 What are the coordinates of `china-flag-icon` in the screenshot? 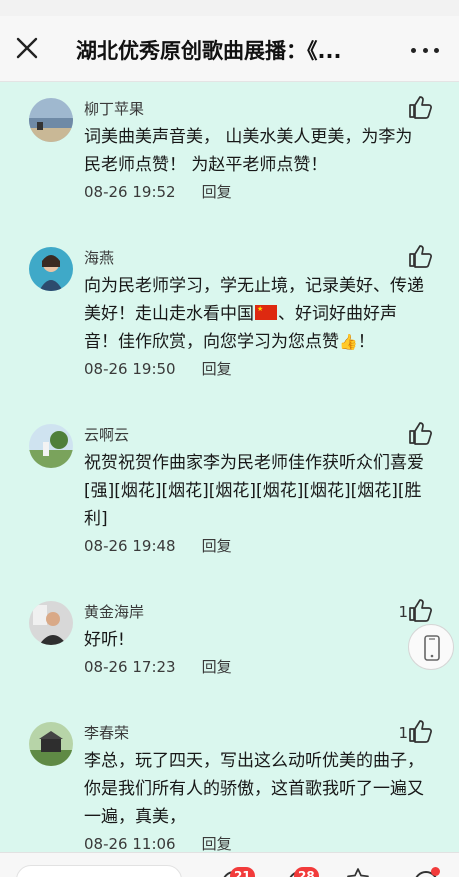 It's located at (266, 312).